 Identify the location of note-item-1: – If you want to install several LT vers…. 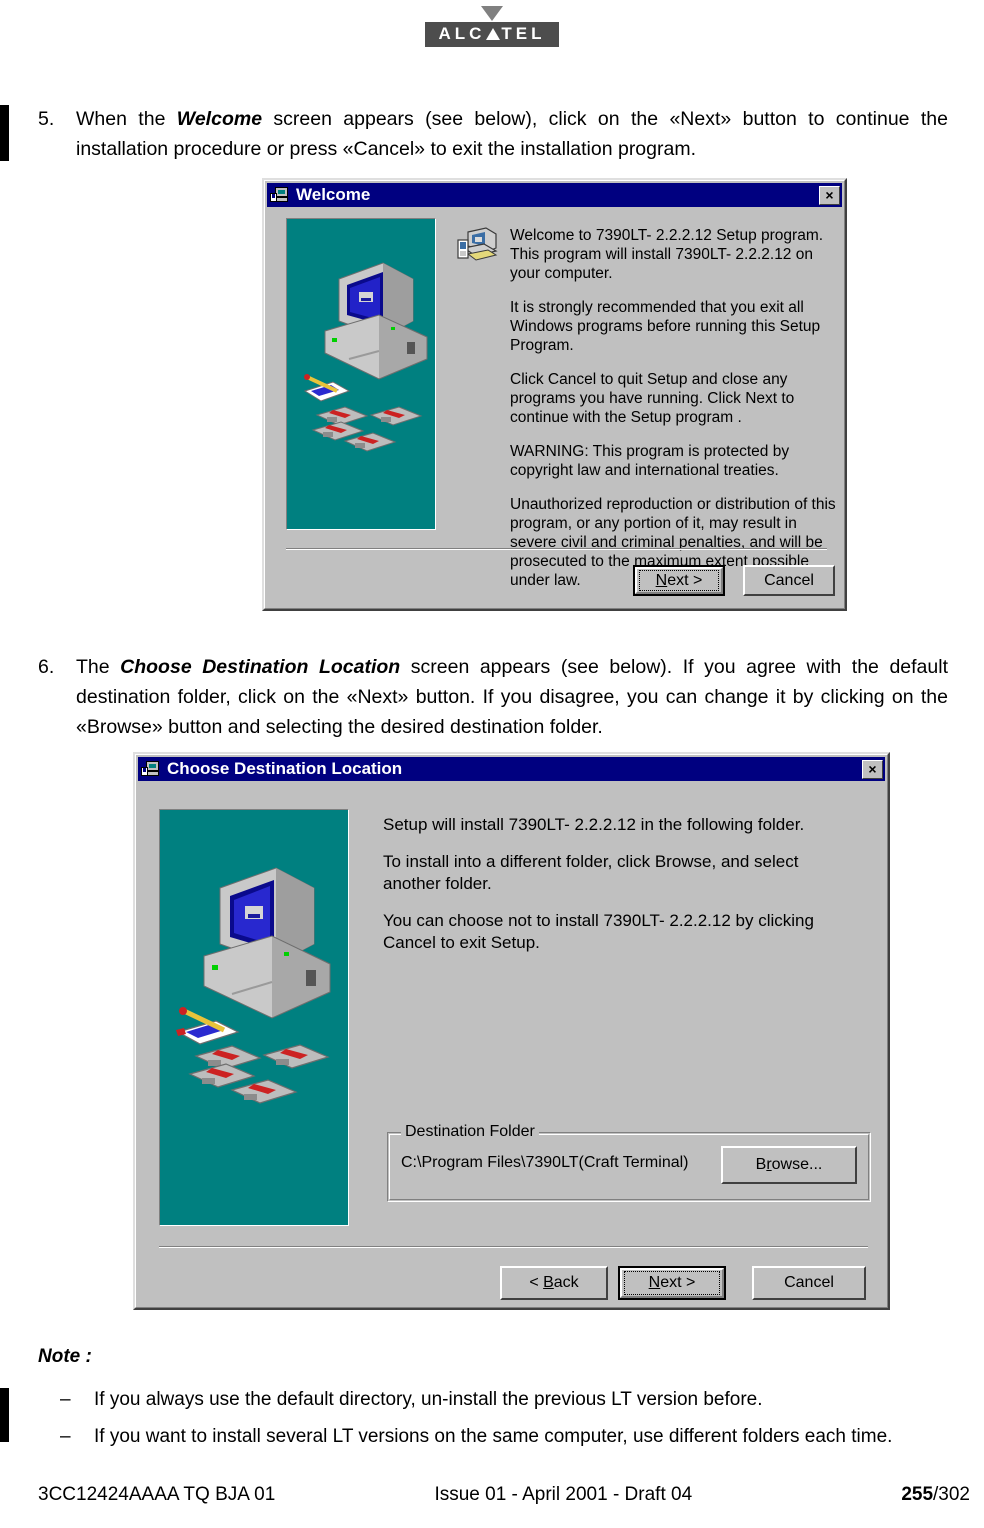
(520, 1436).